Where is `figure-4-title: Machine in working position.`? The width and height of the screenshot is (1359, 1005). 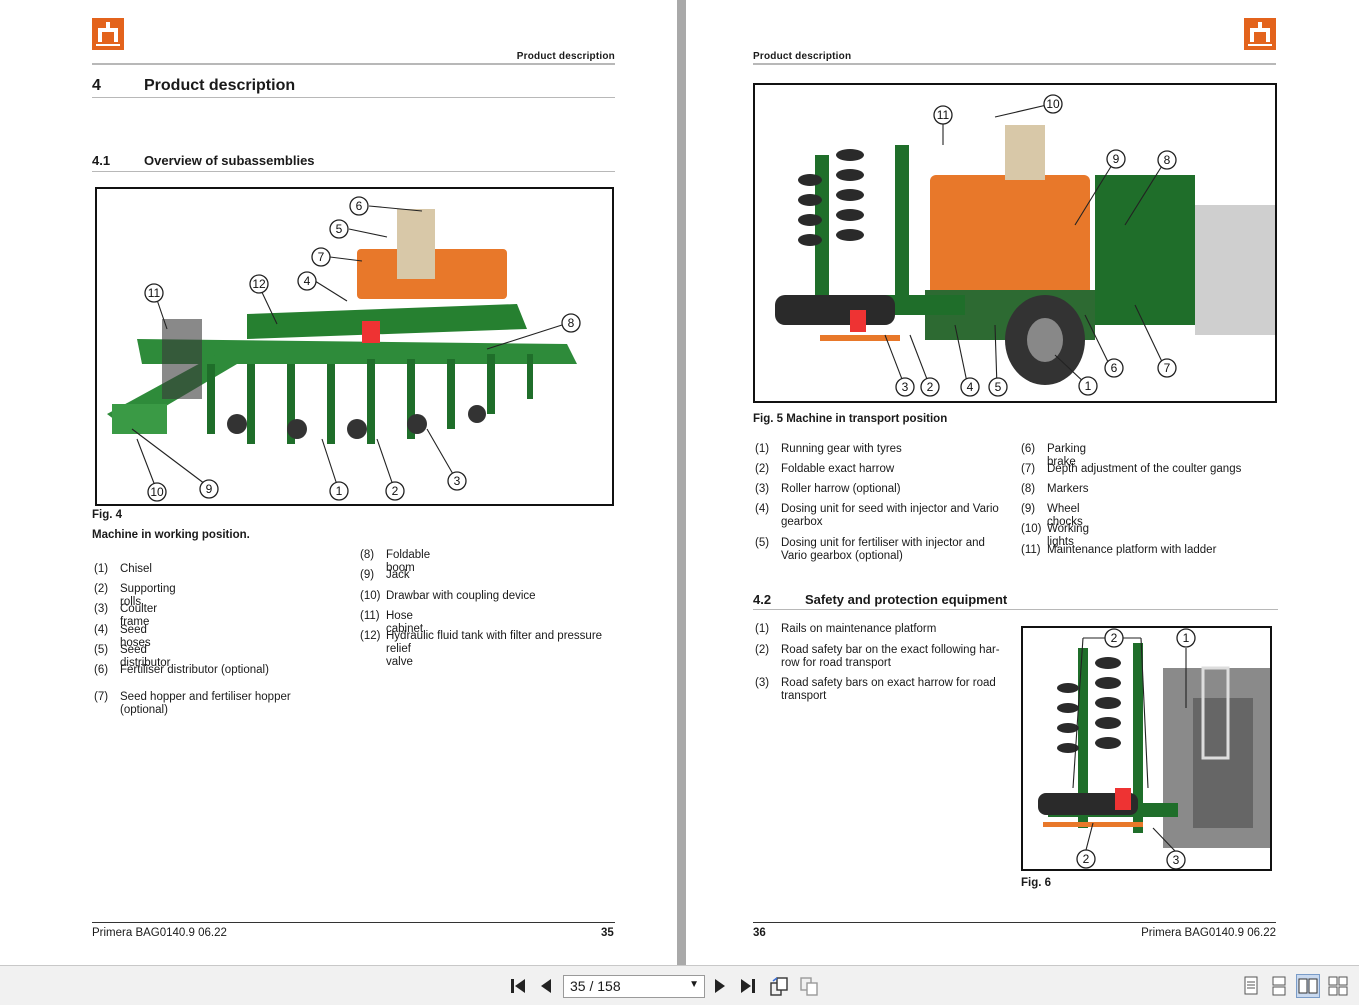
figure-4-title: Machine in working position. is located at coordinates (171, 535).